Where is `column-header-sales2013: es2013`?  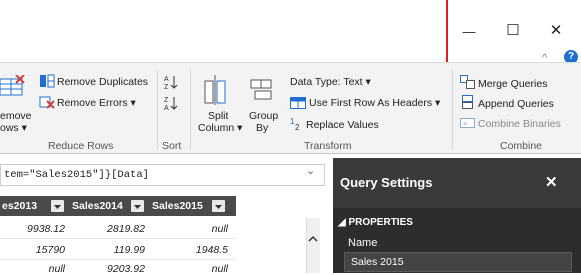 column-header-sales2013: es2013 is located at coordinates (19, 206).